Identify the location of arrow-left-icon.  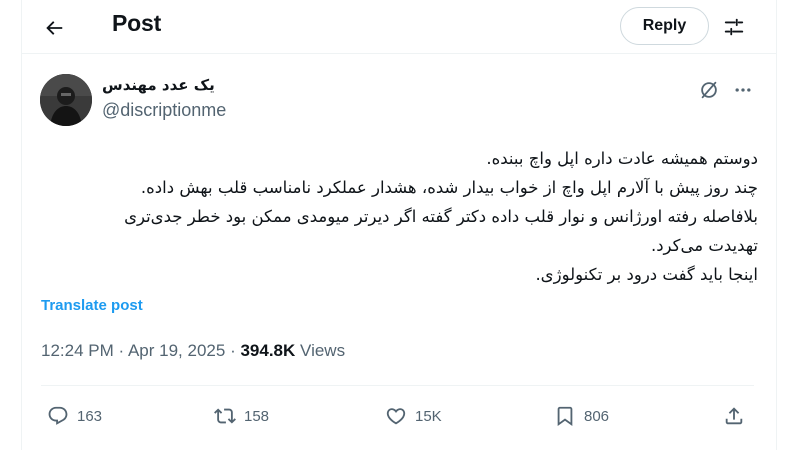
(54, 28).